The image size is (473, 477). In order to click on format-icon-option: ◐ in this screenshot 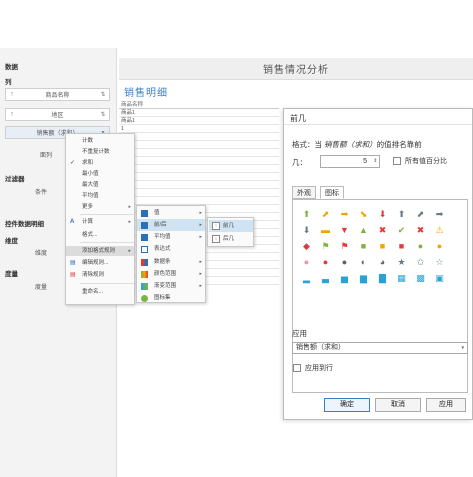, I will do `click(363, 262)`.